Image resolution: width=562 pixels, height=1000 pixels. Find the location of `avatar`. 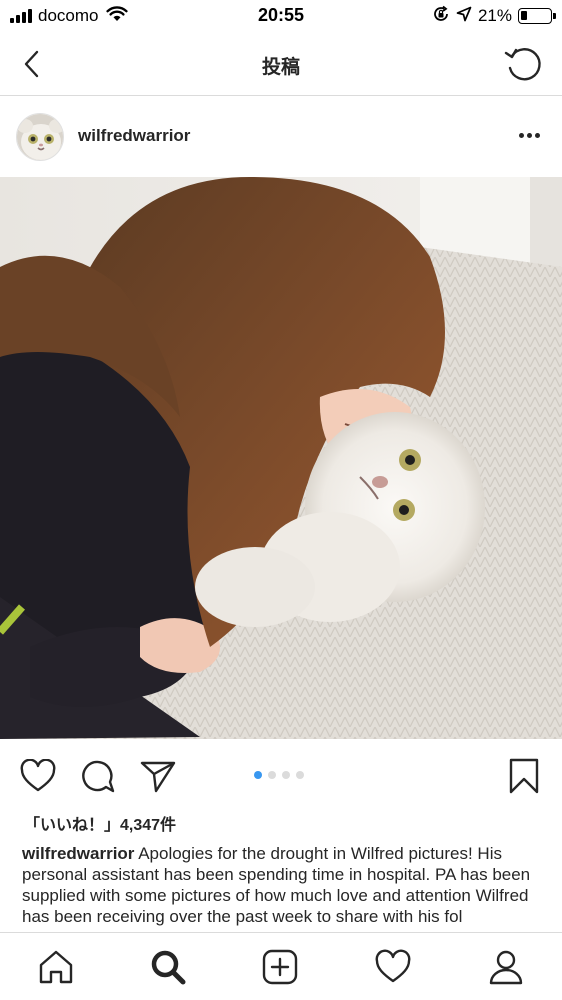

avatar is located at coordinates (40, 137).